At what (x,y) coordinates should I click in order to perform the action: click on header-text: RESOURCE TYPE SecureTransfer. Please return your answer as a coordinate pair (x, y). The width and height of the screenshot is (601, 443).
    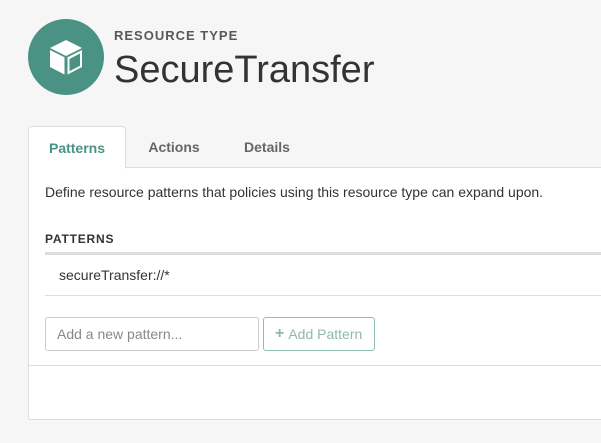
    Looking at the image, I should click on (244, 55).